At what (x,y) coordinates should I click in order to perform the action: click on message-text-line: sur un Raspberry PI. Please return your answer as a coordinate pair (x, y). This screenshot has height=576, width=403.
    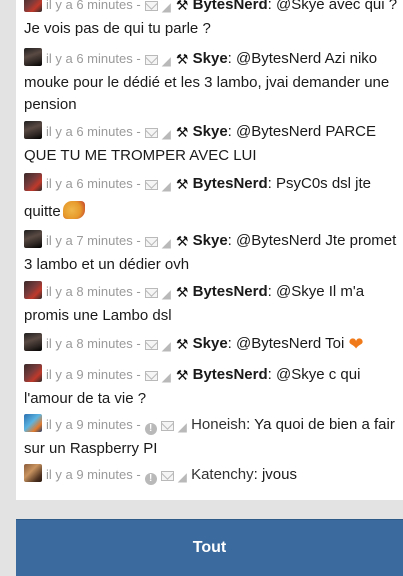
    Looking at the image, I should click on (91, 448).